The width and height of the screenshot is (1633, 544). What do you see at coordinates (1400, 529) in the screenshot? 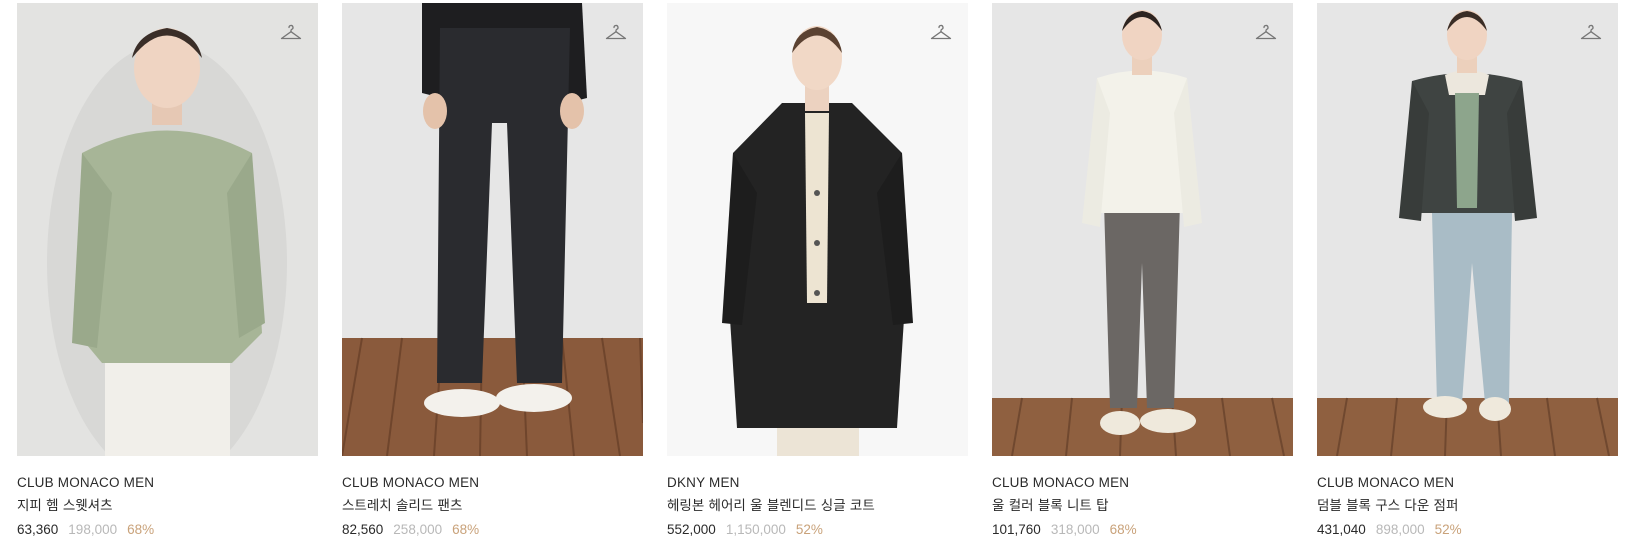
I see `original-price: 898,000` at bounding box center [1400, 529].